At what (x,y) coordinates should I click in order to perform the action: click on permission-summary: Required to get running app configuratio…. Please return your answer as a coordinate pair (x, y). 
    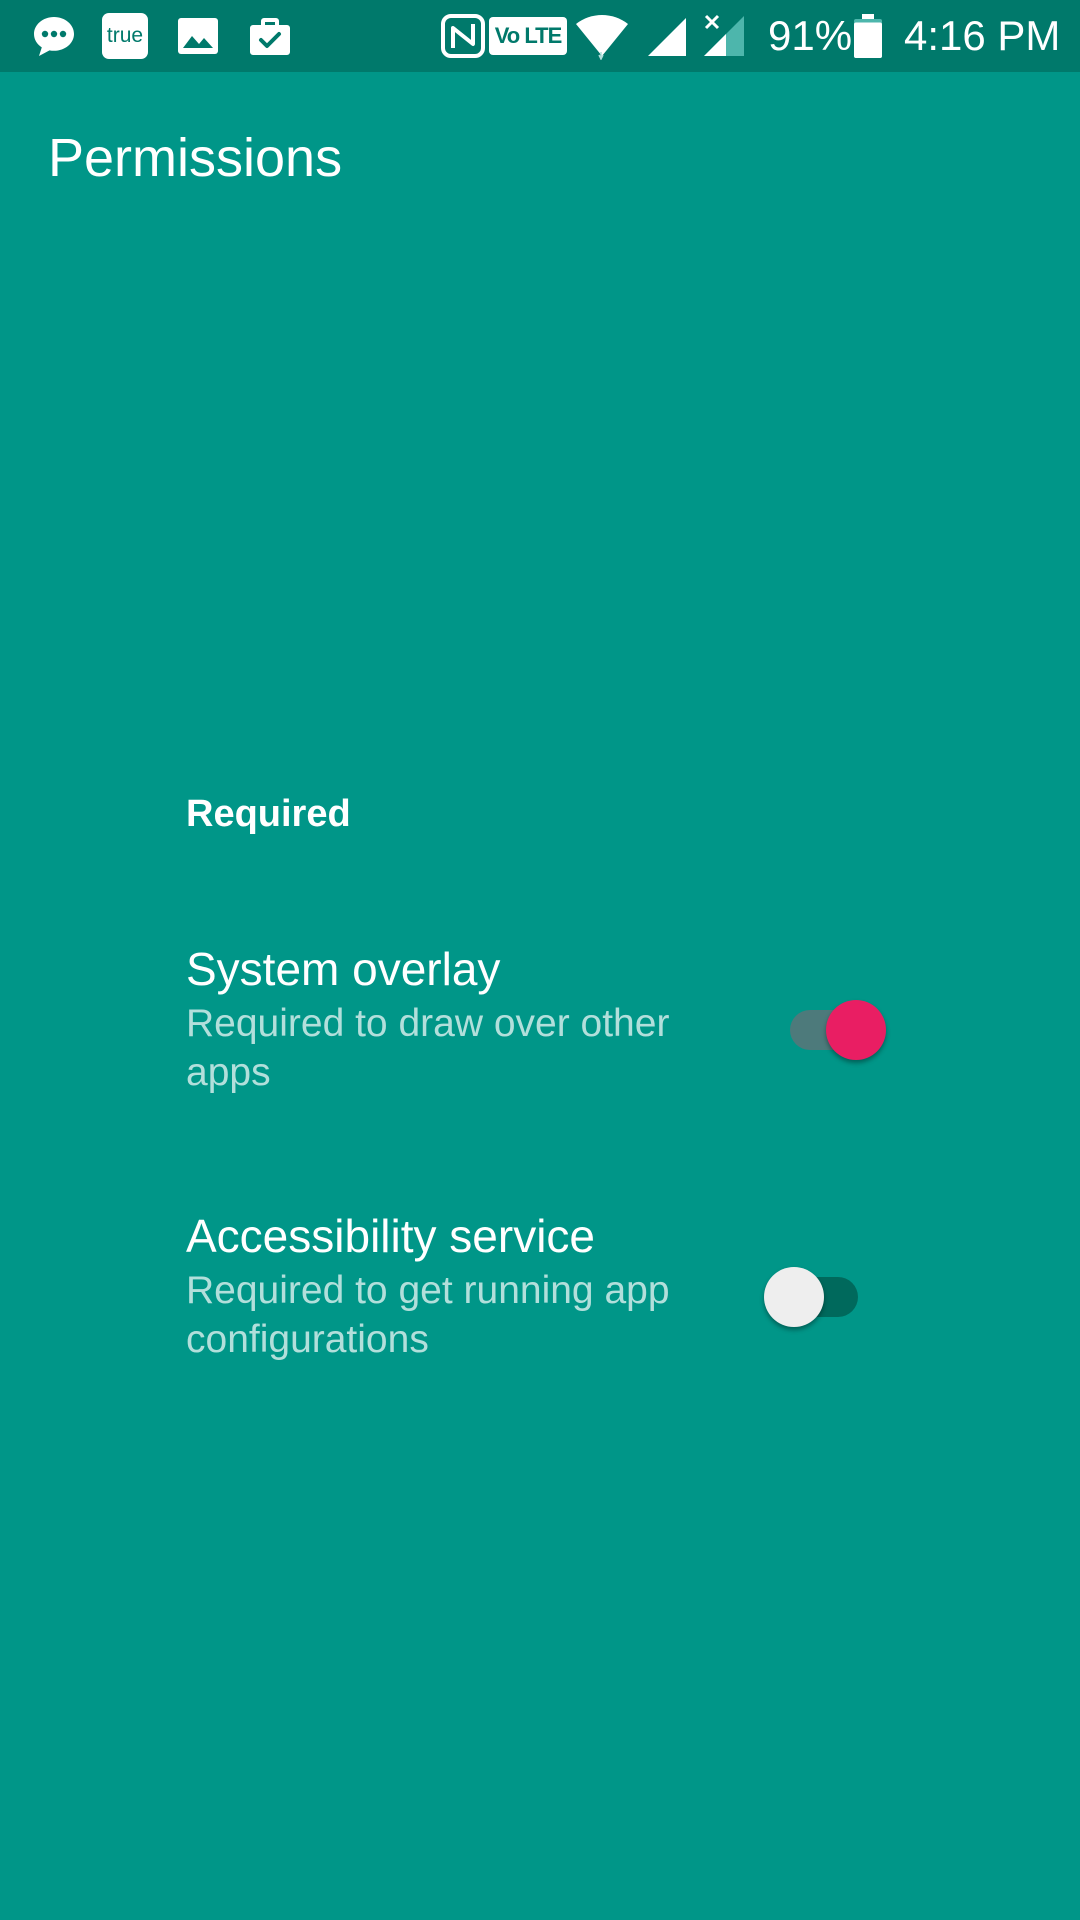
    Looking at the image, I should click on (428, 1315).